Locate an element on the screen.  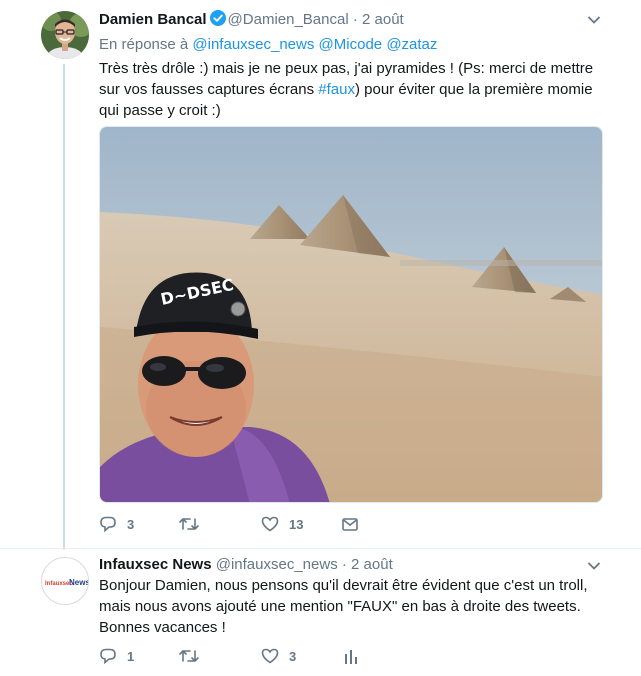
like-button: 13 is located at coordinates (282, 524).